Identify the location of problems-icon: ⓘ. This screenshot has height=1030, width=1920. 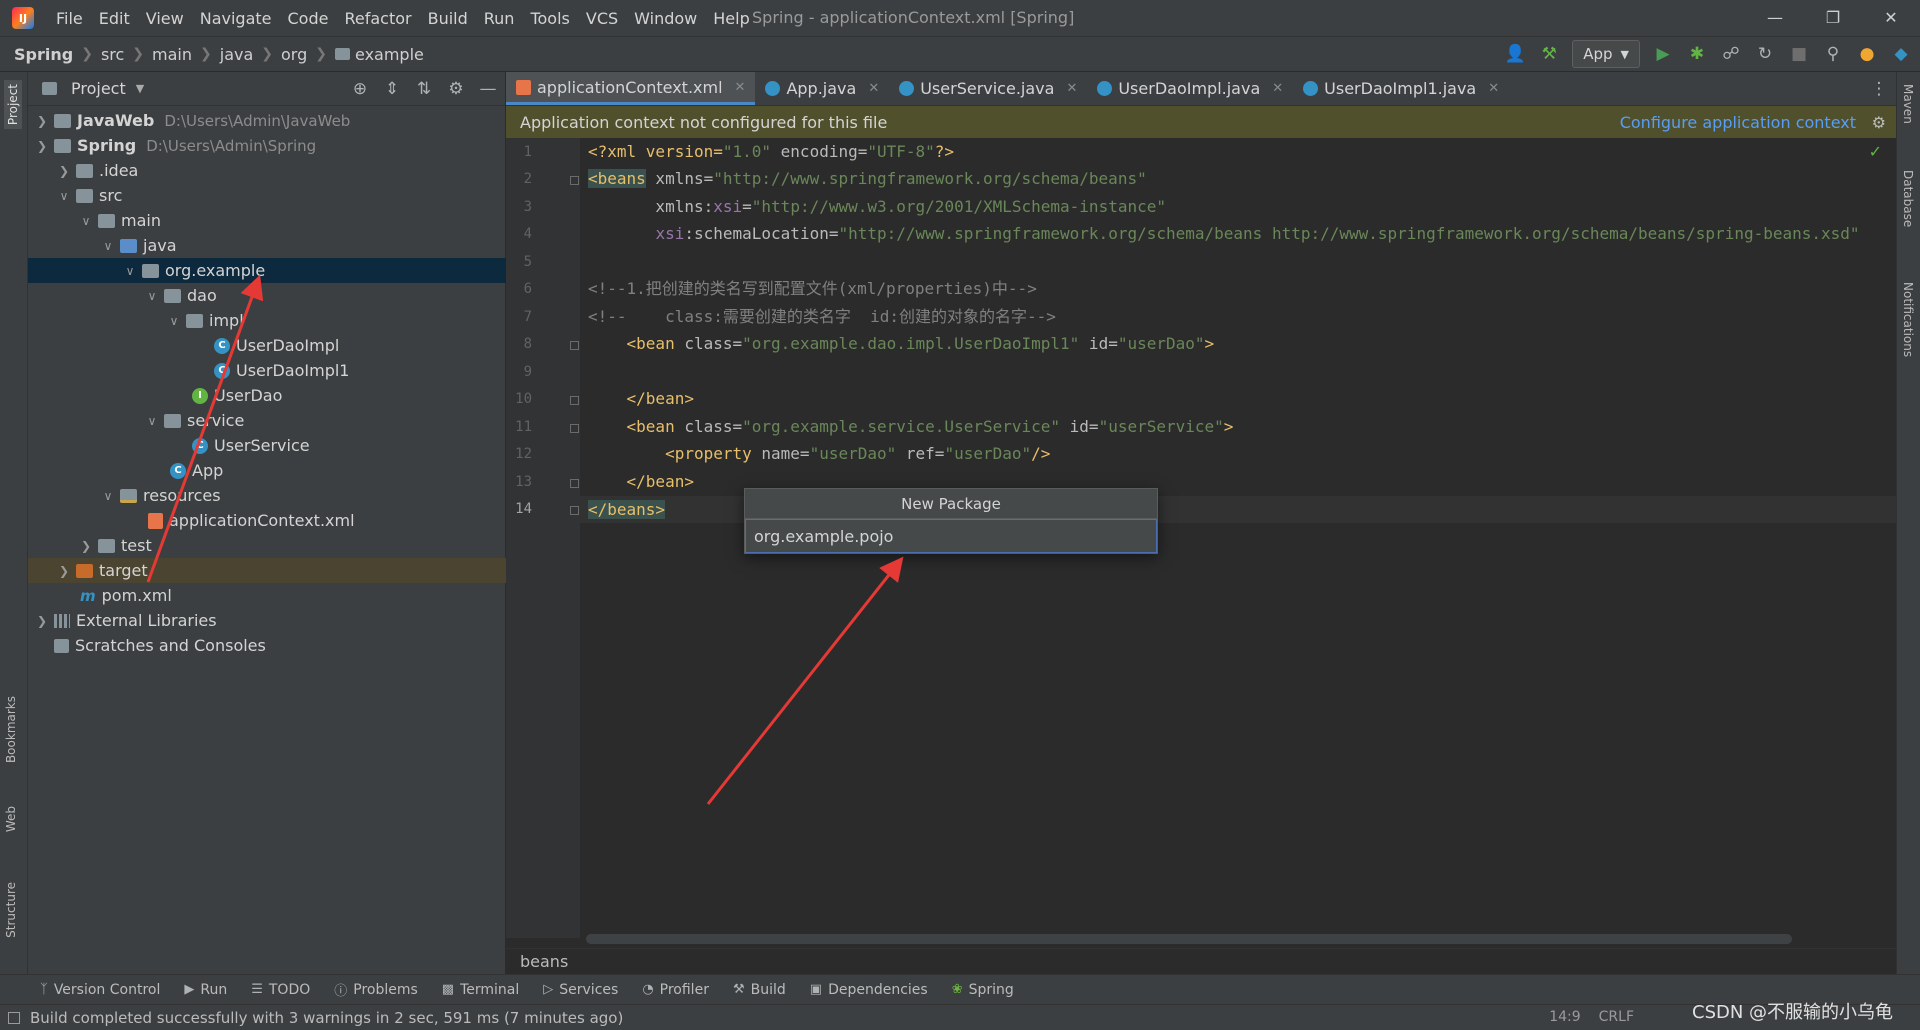
(341, 991).